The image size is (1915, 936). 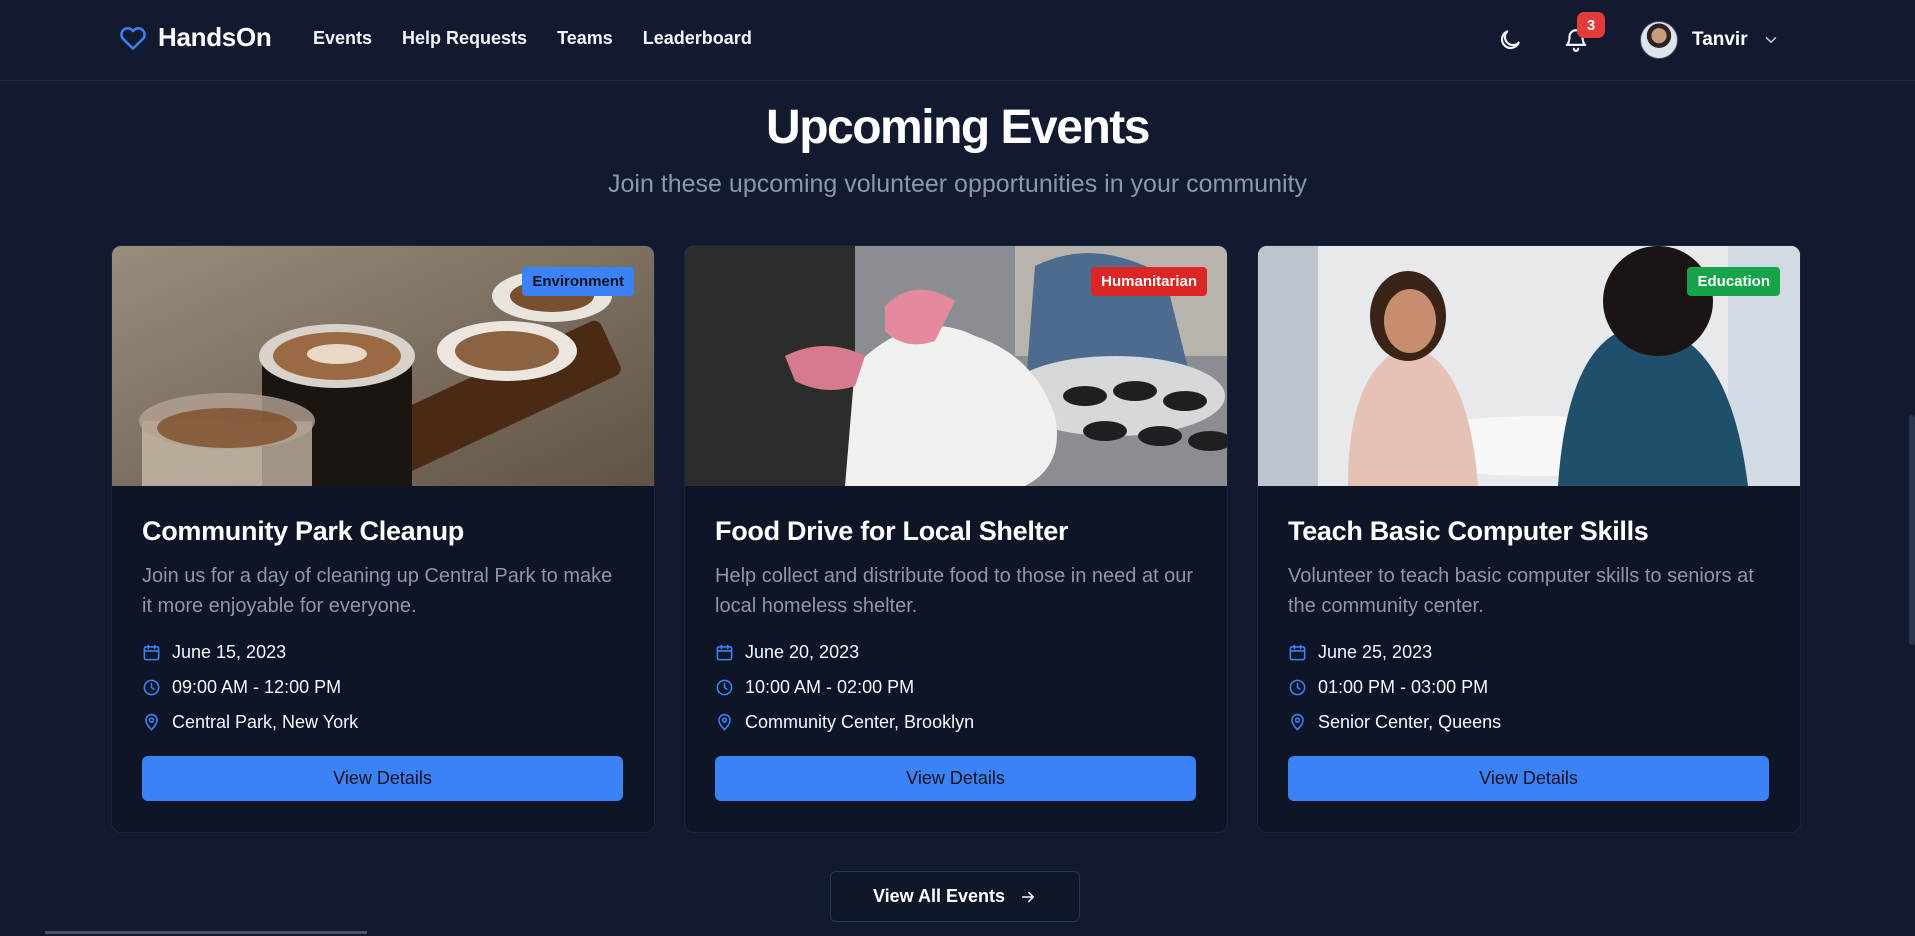 I want to click on divider, so click(x=206, y=932).